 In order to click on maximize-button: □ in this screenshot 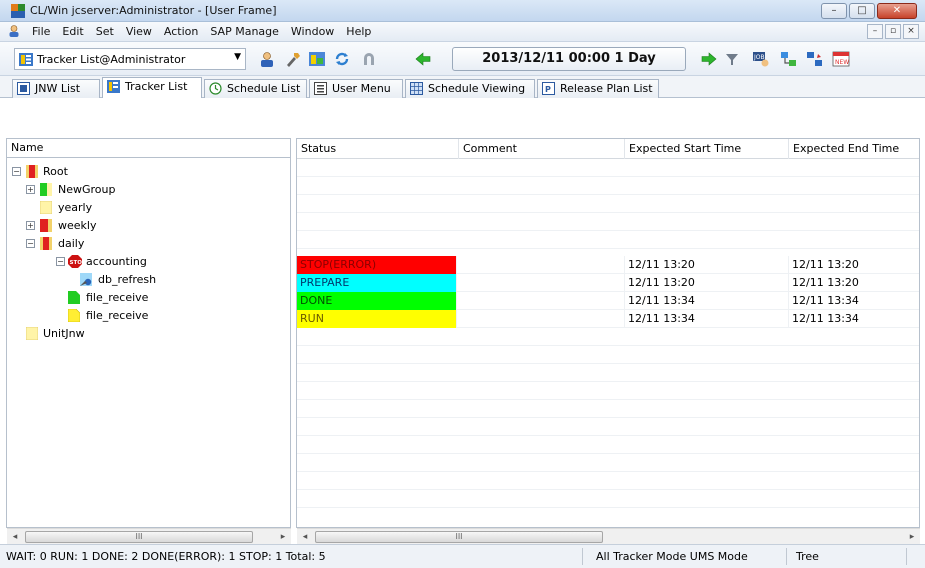, I will do `click(862, 11)`.